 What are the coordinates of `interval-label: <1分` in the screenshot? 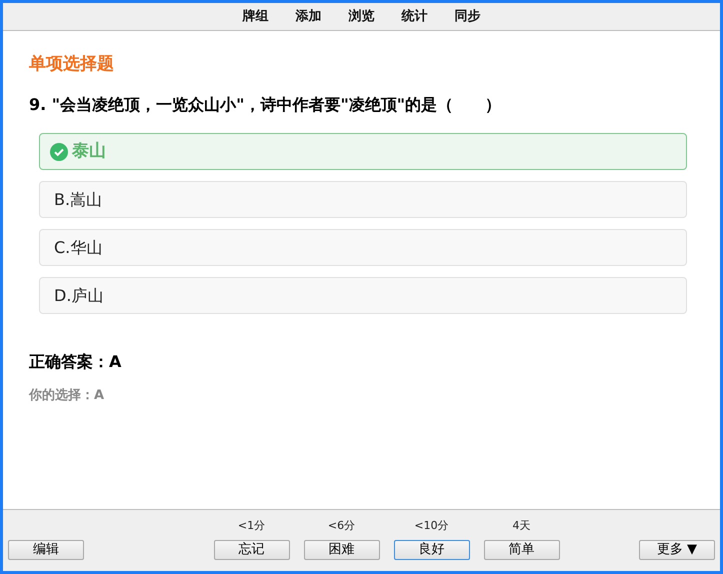 It's located at (252, 526).